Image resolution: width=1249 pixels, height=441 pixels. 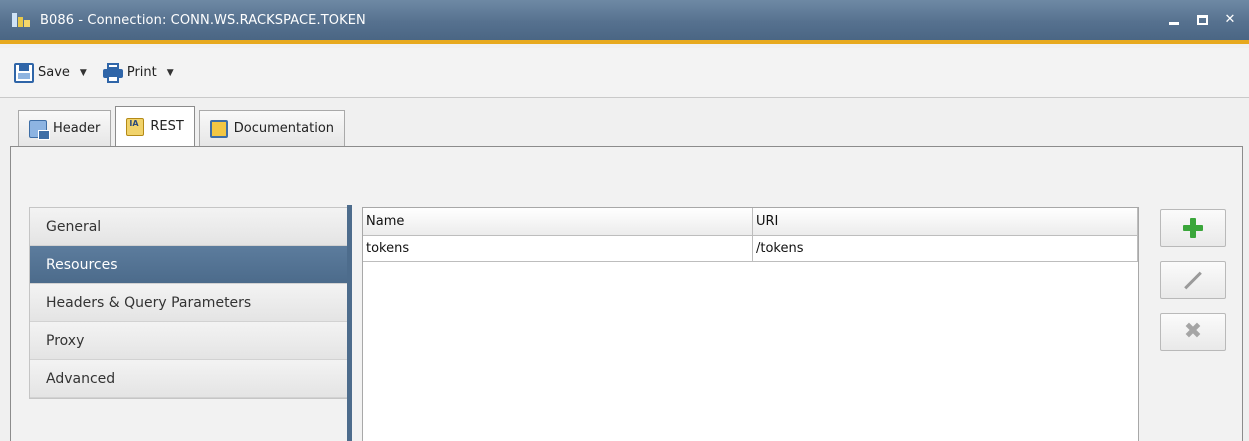 I want to click on nav-item-general: General, so click(x=190, y=227).